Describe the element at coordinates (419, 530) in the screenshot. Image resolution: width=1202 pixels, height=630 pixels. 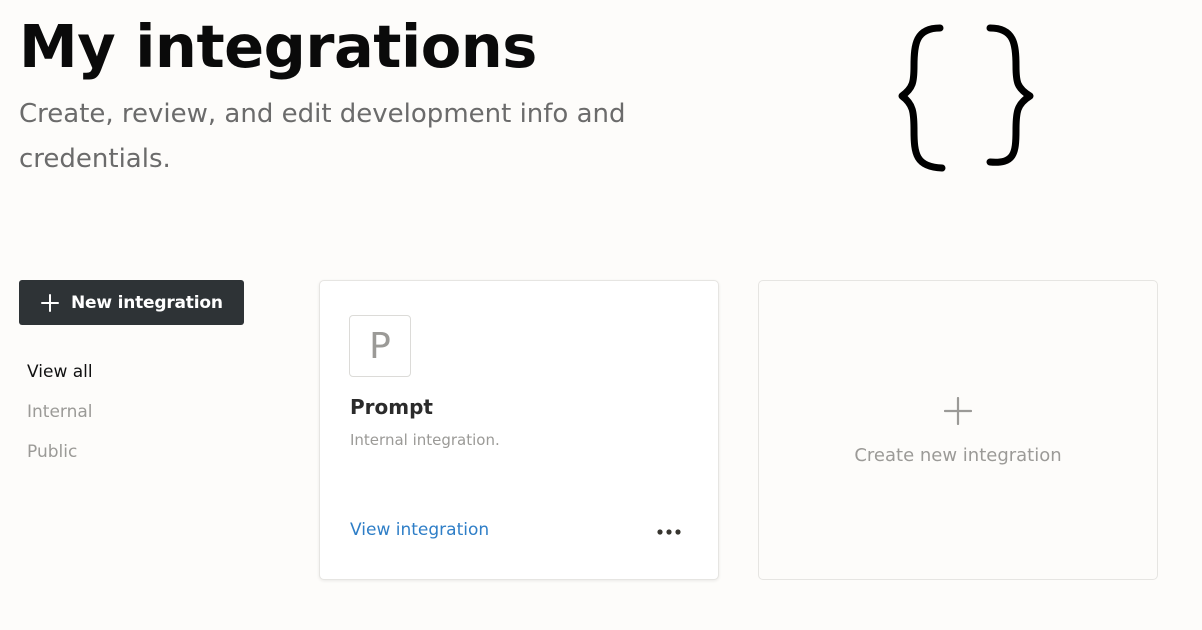
I see `view-integration-link: View integration` at that location.